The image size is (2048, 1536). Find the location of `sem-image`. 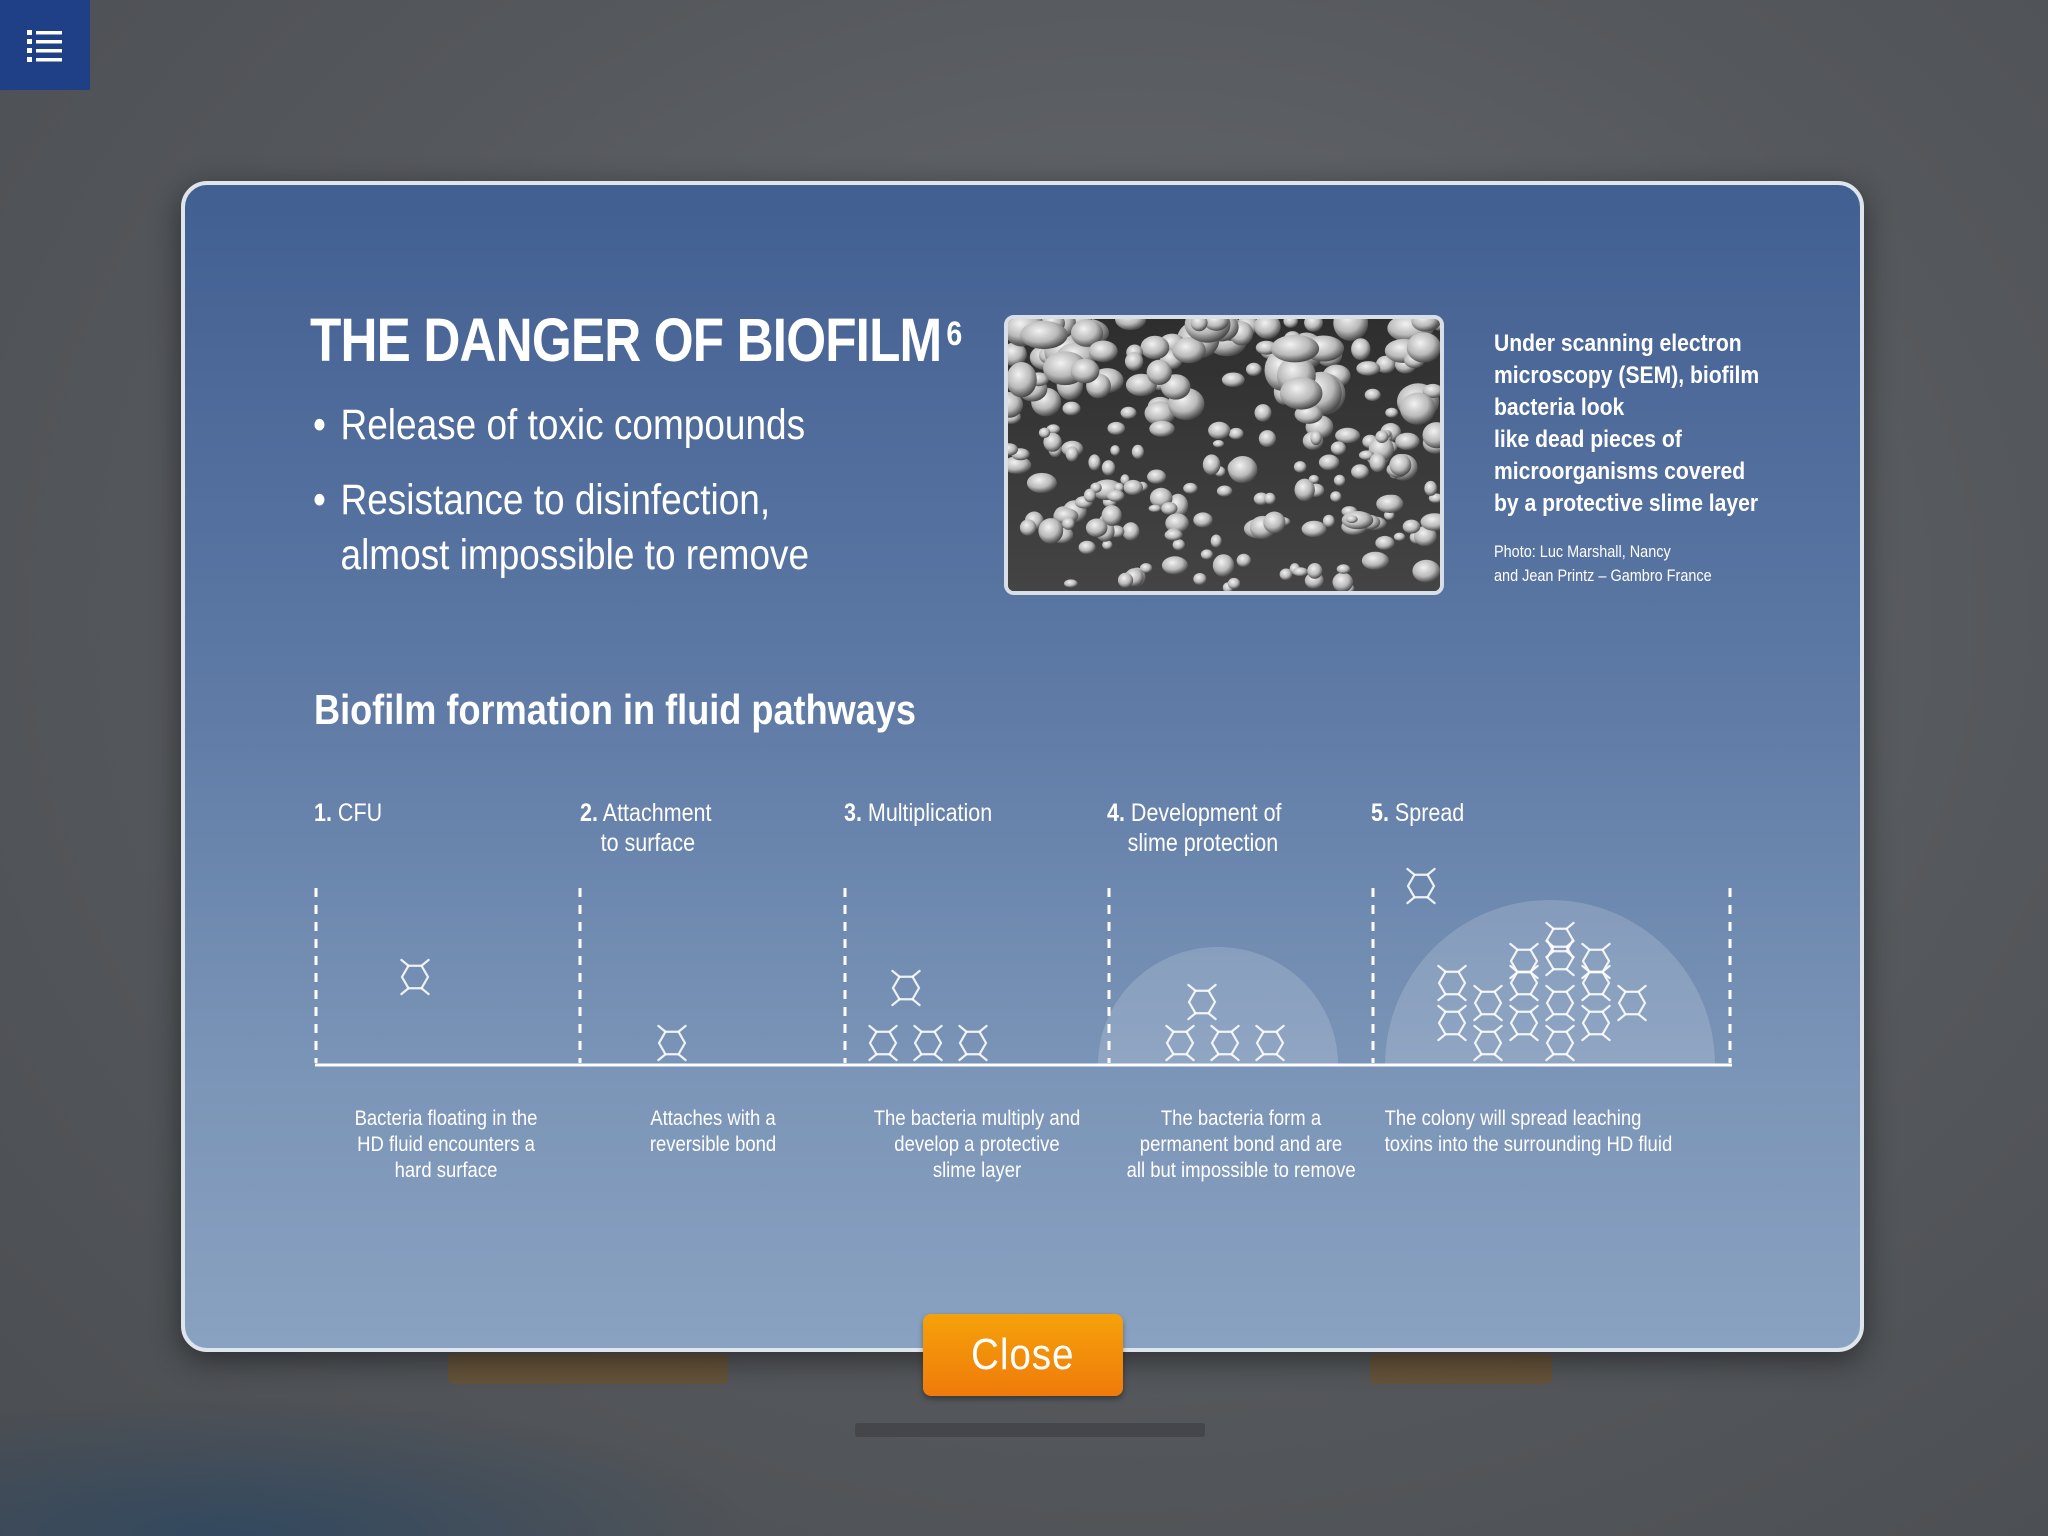

sem-image is located at coordinates (1224, 455).